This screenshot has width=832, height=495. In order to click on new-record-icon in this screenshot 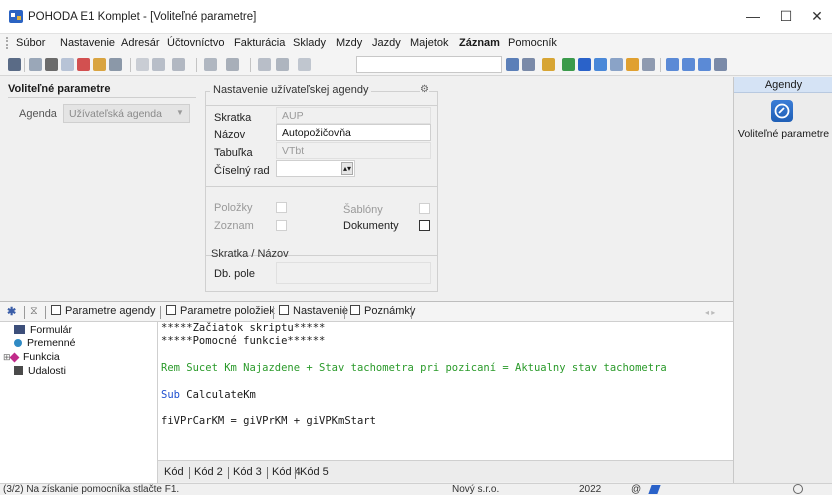, I will do `click(35, 64)`.